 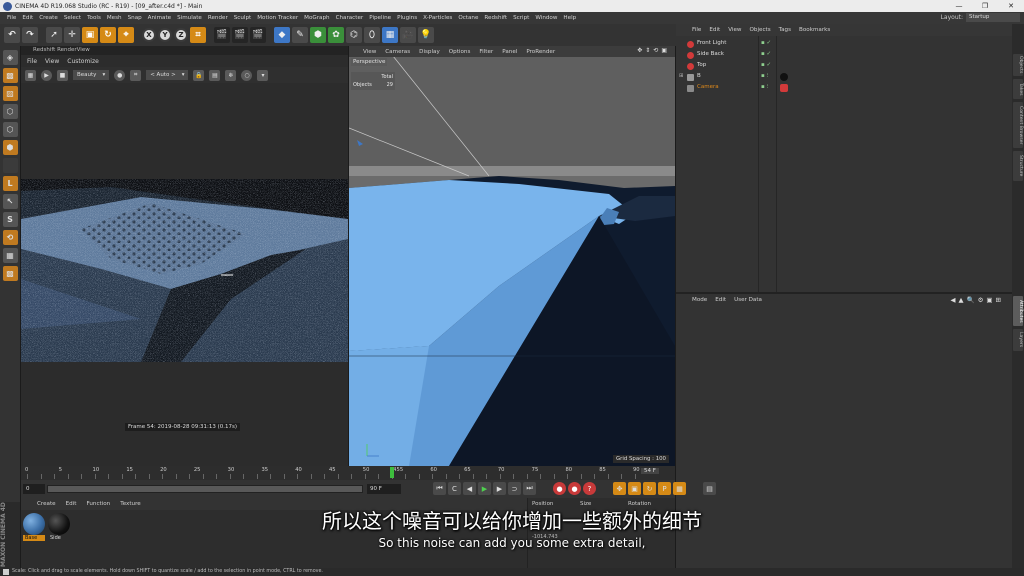 I want to click on tab-layers: Layers, so click(x=1018, y=340).